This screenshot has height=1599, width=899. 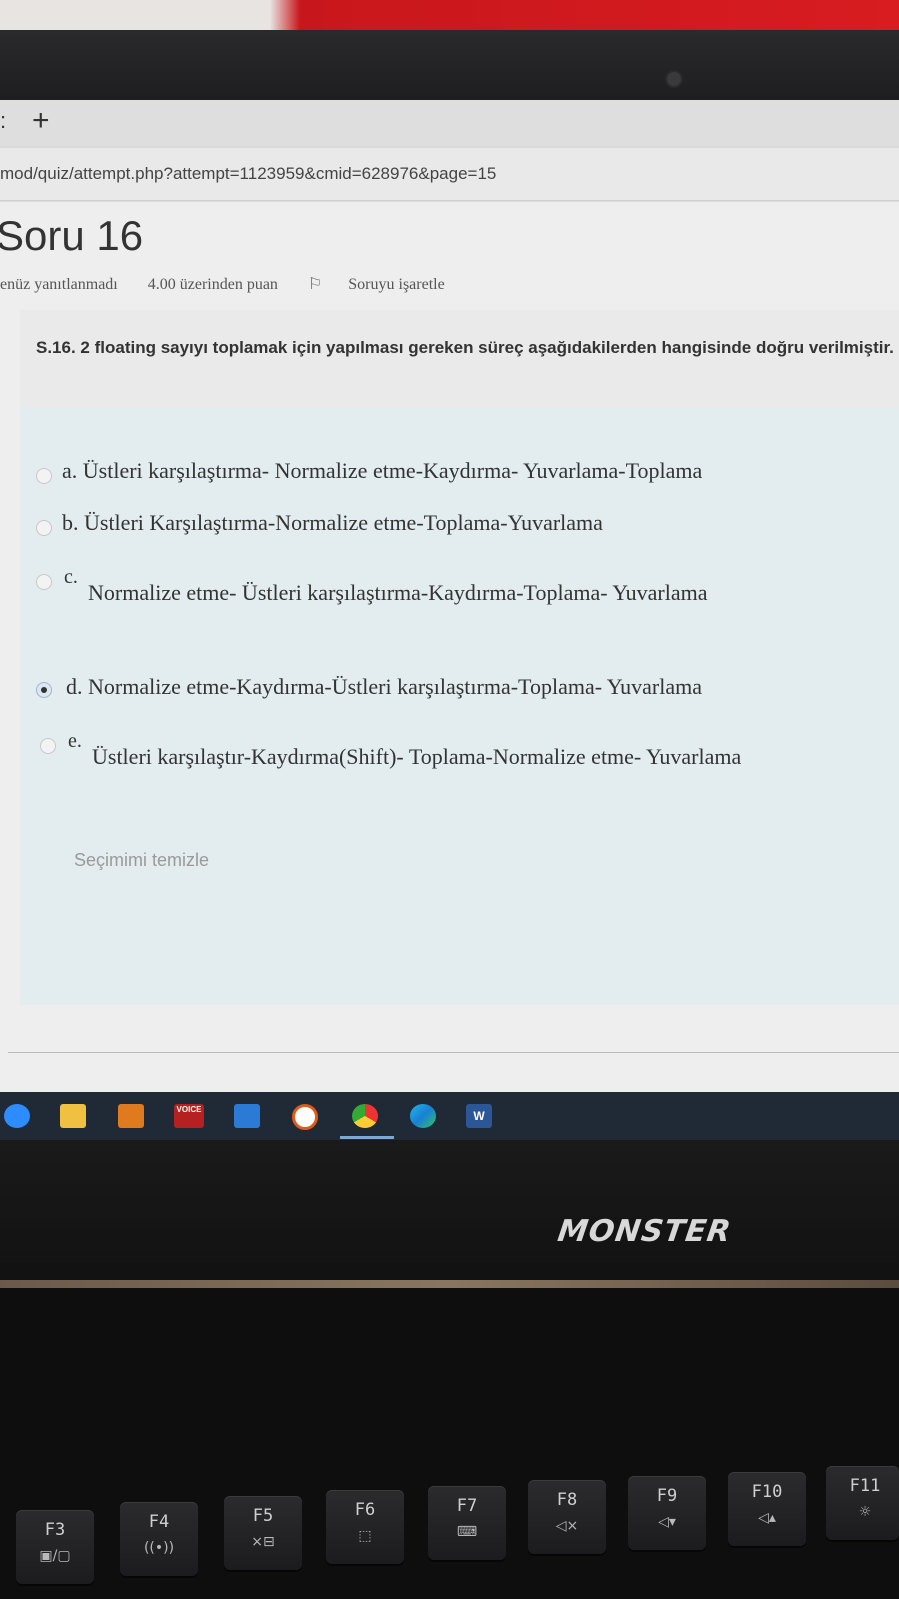 What do you see at coordinates (59, 284) in the screenshot?
I see `answer-status: enüz yanıtlanmadı` at bounding box center [59, 284].